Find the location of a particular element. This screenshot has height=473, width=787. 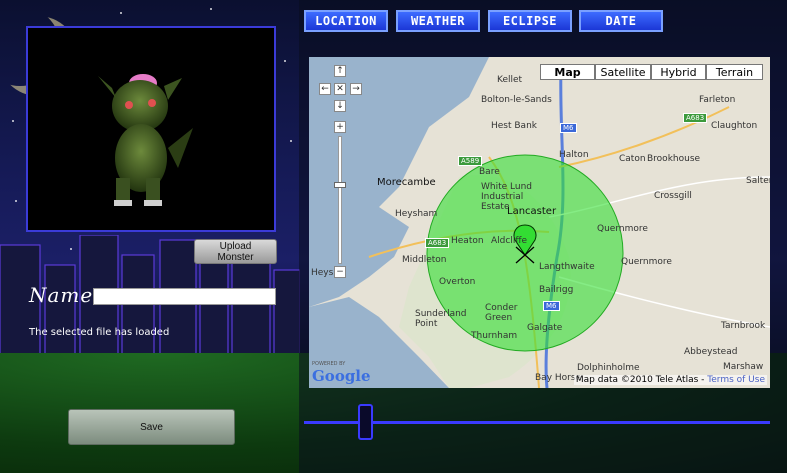

map-label: Hest Bank is located at coordinates (514, 126).